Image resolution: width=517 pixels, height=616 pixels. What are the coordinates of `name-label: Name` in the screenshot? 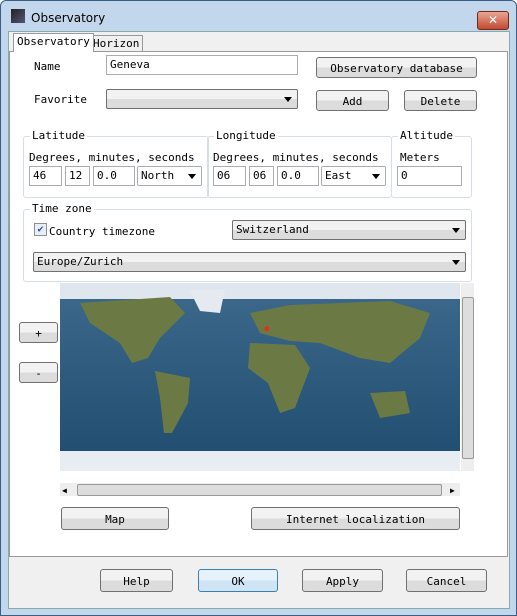 It's located at (47, 66).